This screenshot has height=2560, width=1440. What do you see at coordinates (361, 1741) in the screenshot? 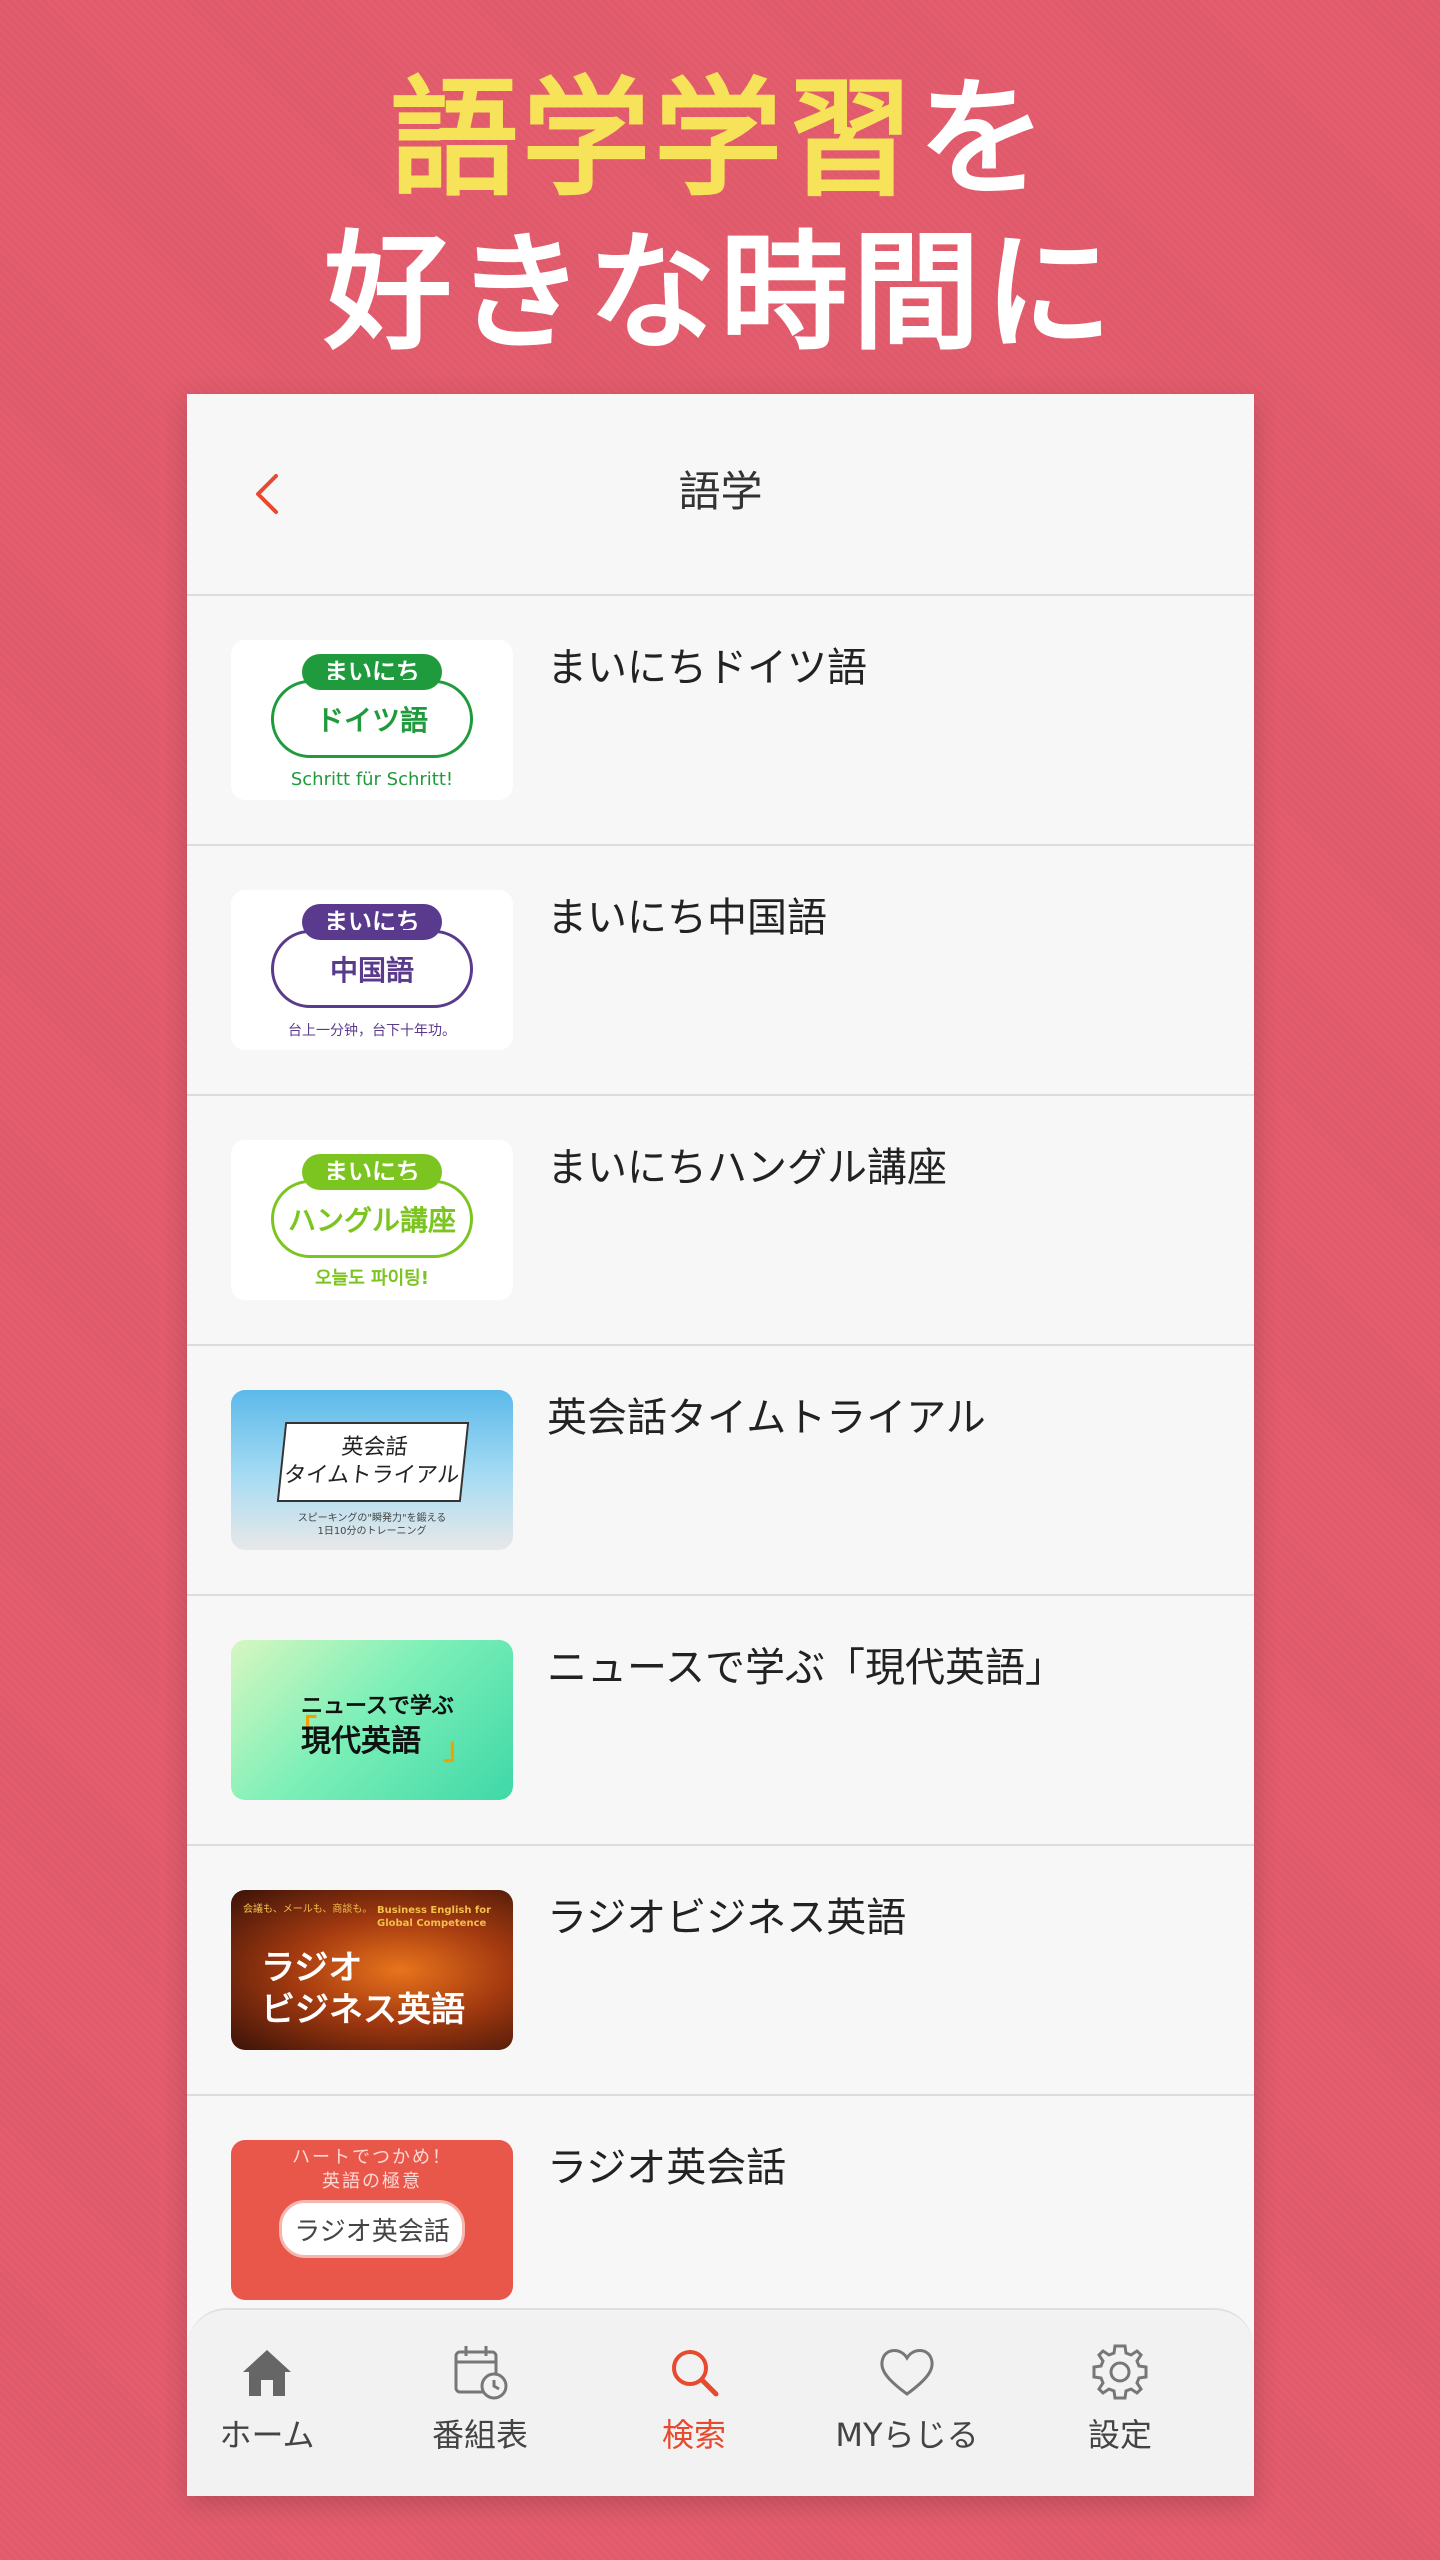
I see `thumb-line2: 現代英語` at bounding box center [361, 1741].